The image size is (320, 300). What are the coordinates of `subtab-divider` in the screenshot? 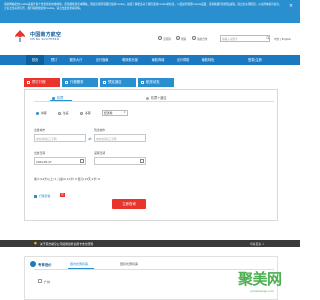 It's located at (154, 101).